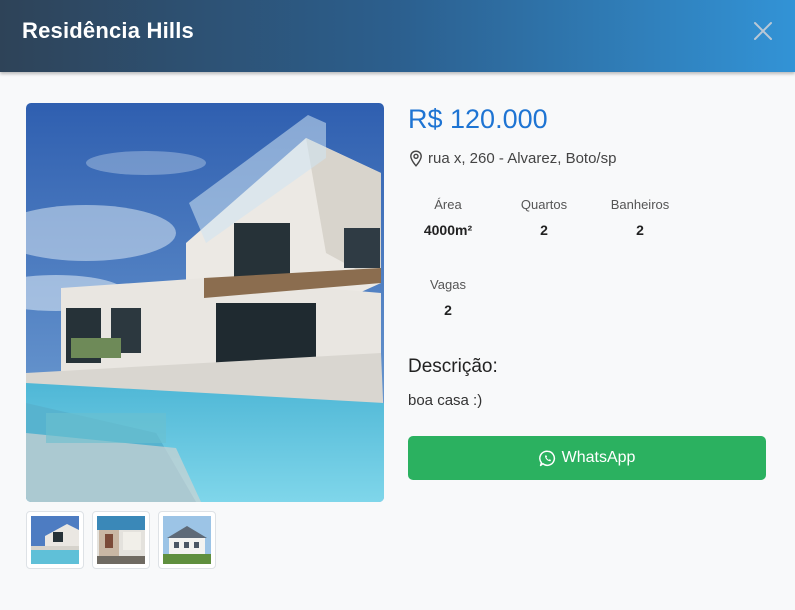  What do you see at coordinates (478, 119) in the screenshot?
I see `property-price: R$ 120.000` at bounding box center [478, 119].